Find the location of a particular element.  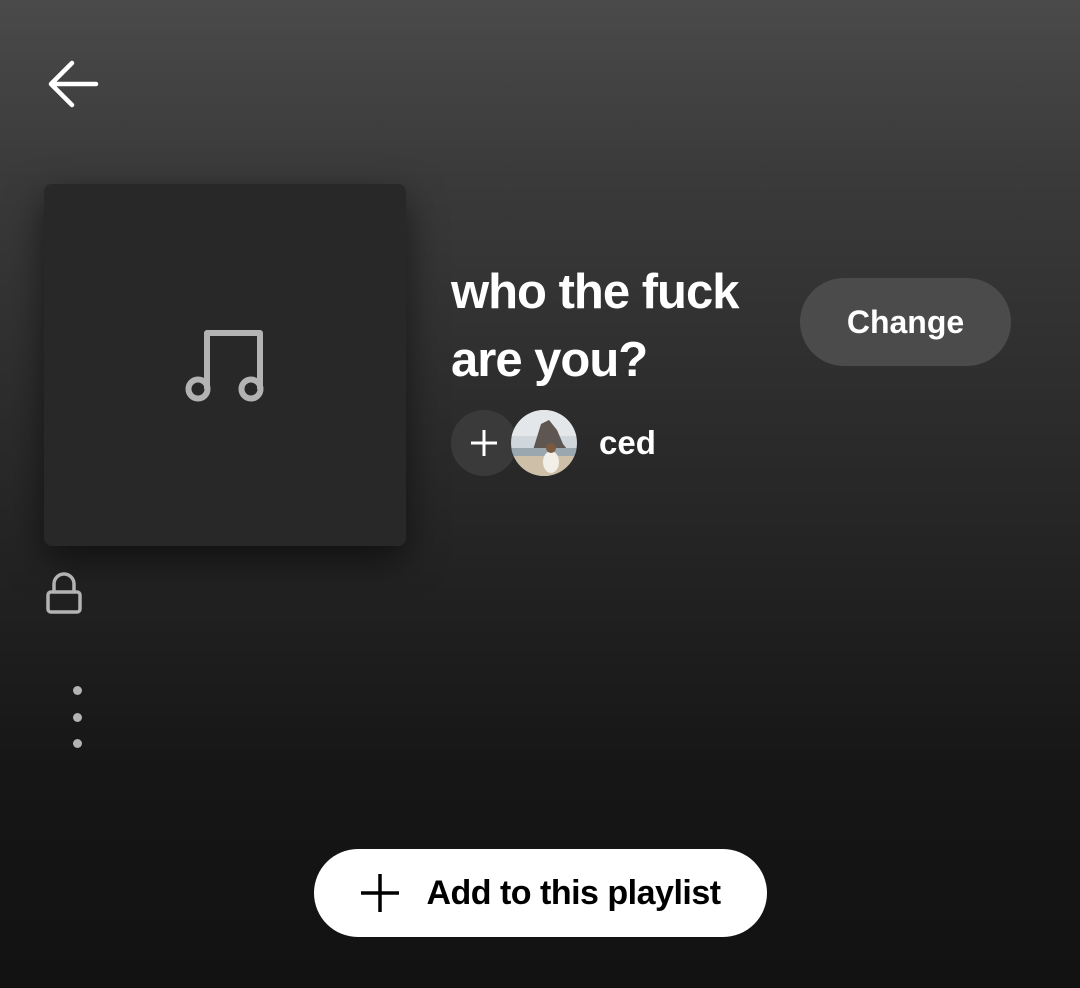

privacy-button is located at coordinates (64, 594).